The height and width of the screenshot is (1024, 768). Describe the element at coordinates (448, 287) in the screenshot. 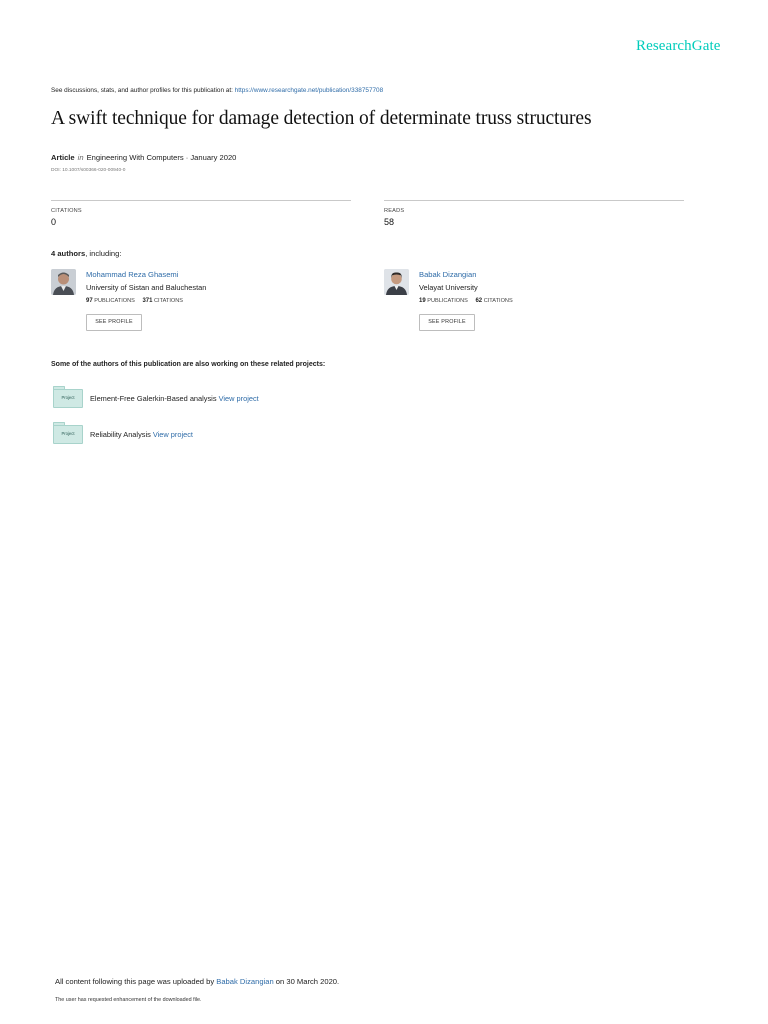

I see `author-affiliation: Velayat University` at that location.